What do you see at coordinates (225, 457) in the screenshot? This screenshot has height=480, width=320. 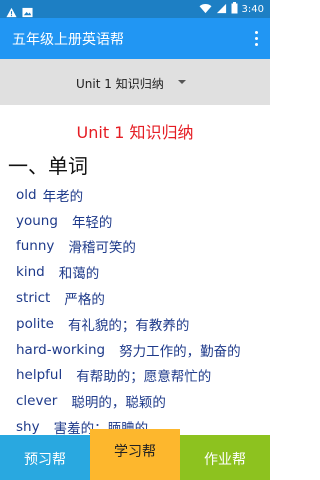 I see `nav-homework-button: 作业帮` at bounding box center [225, 457].